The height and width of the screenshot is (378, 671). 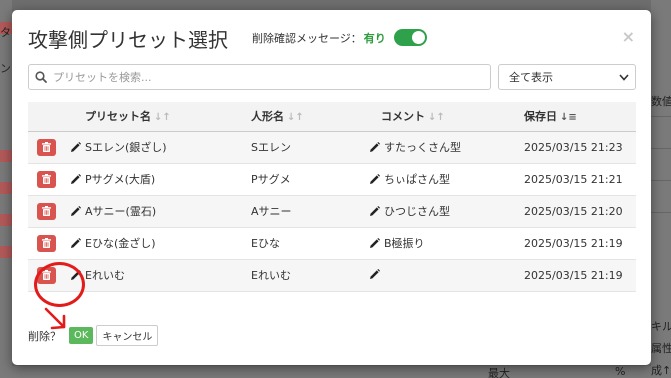 I want to click on comment-cell: ひつじさん型, so click(x=446, y=211).